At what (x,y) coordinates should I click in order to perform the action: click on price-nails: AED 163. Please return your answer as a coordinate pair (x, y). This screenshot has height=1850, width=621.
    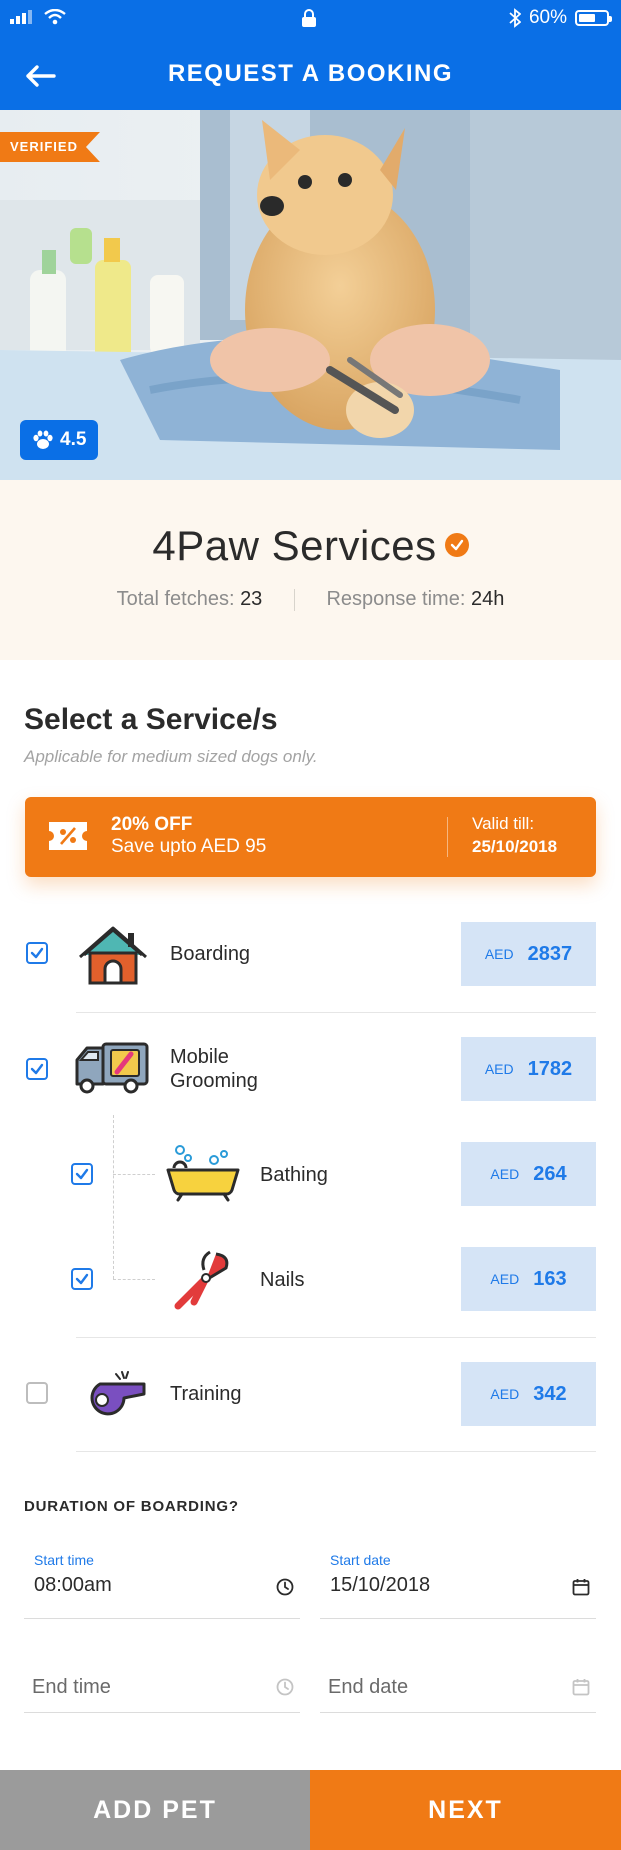
    Looking at the image, I should click on (528, 1279).